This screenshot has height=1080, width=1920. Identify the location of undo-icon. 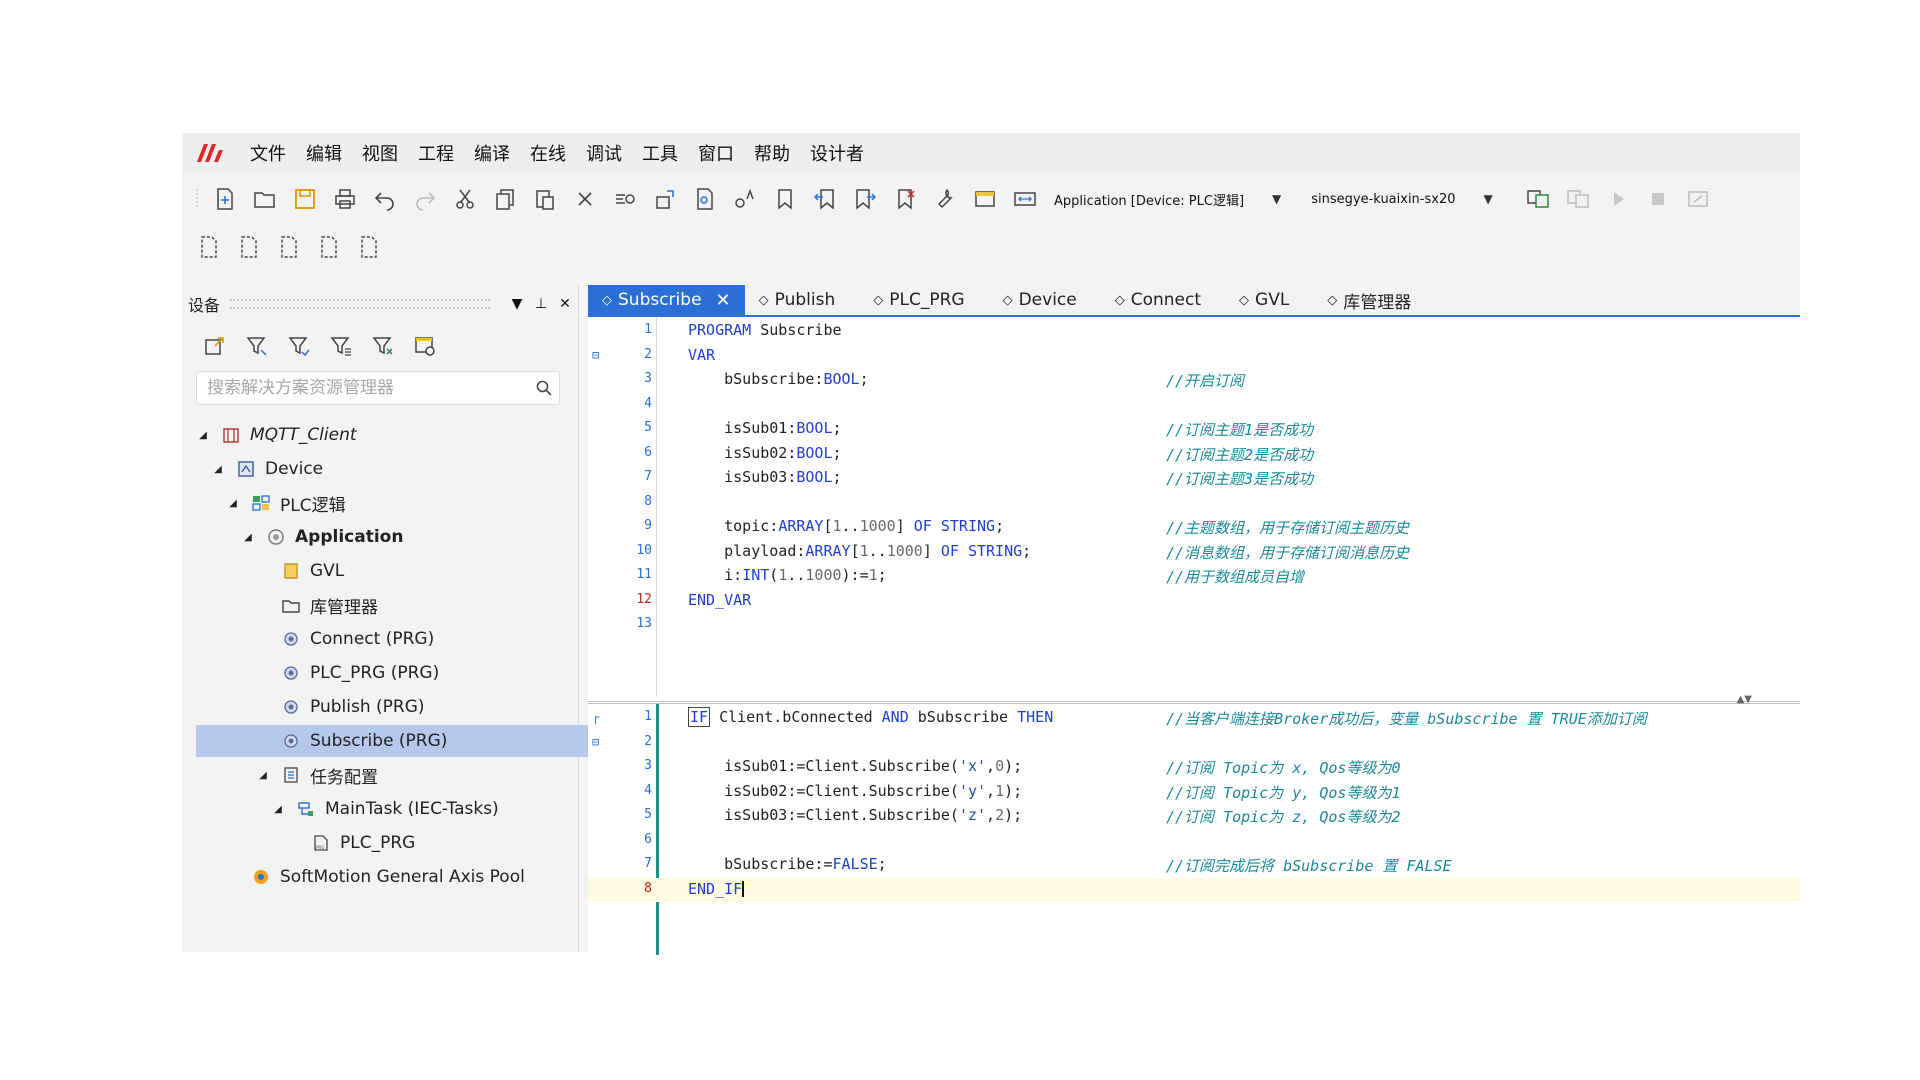
(385, 199).